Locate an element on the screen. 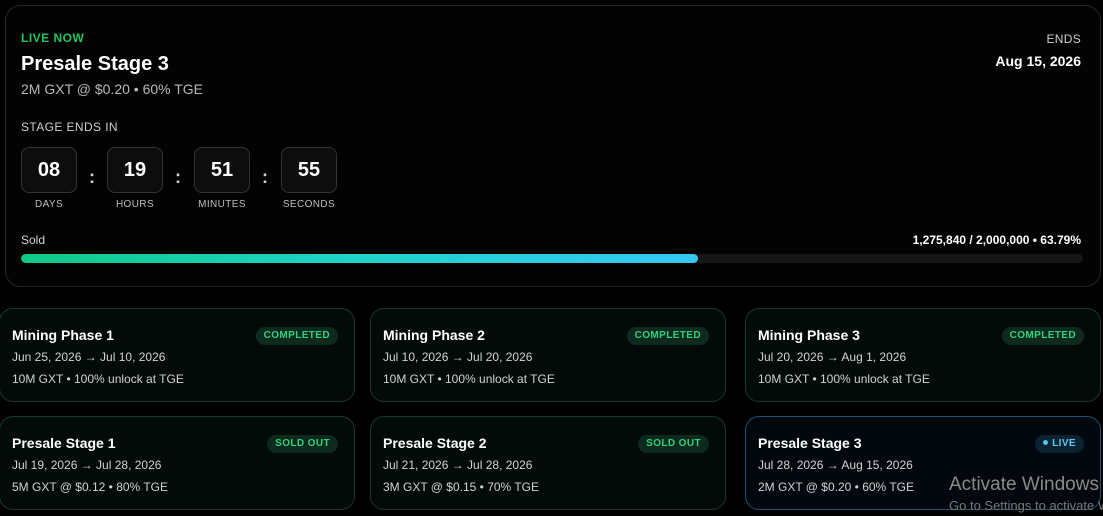  stage-card-title: Mining Phase 1 is located at coordinates (63, 335).